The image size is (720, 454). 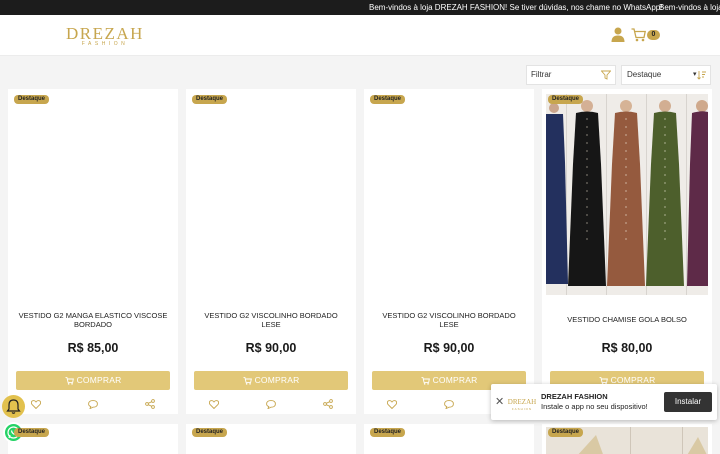 I want to click on app-logo: DREZAH FASHION, so click(x=522, y=401).